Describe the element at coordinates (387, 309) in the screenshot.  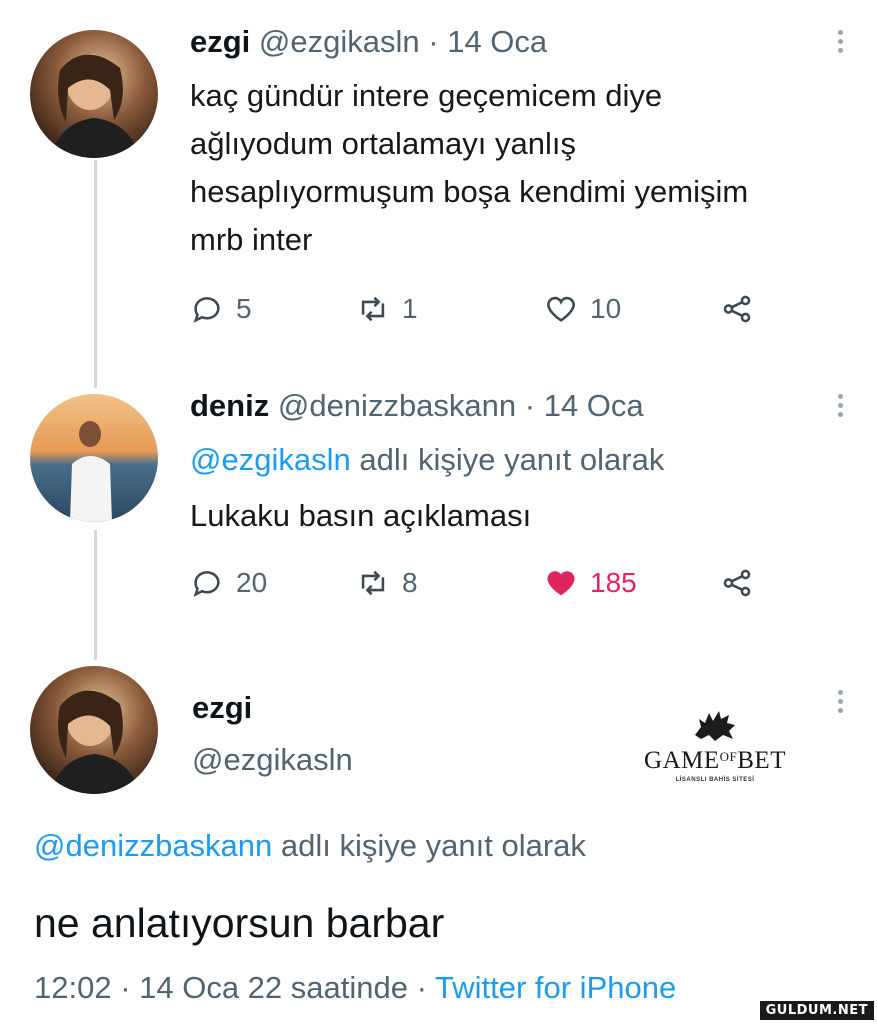
I see `retweet-button: 1` at that location.